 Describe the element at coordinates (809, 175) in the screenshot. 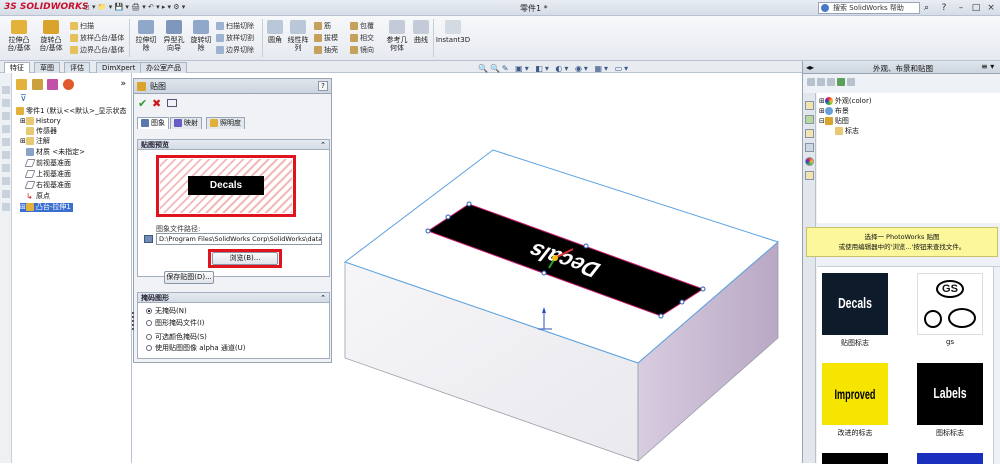

I see `task-tab-custom-properties` at that location.